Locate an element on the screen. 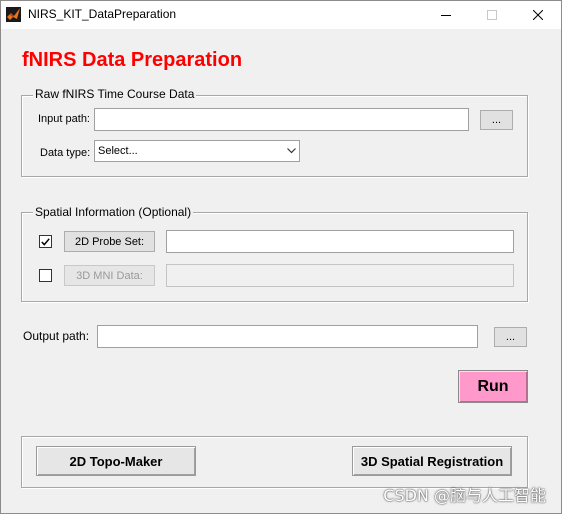 This screenshot has height=514, width=562. page-title: fNIRS Data Preparation is located at coordinates (132, 60).